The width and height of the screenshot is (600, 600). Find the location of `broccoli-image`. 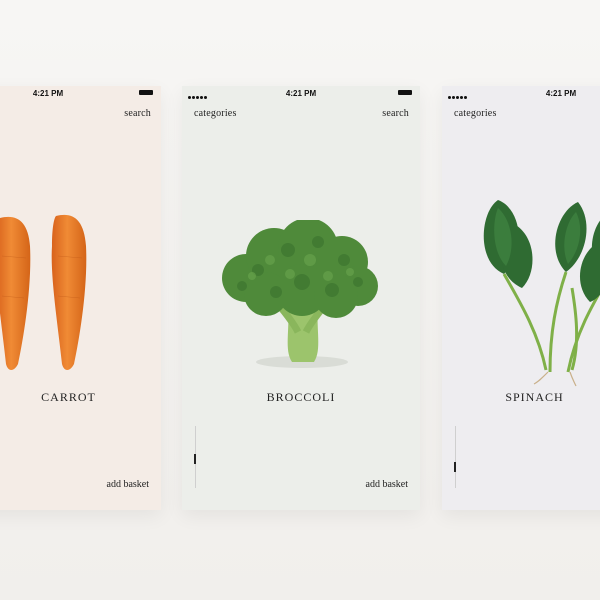

broccoli-image is located at coordinates (300, 294).